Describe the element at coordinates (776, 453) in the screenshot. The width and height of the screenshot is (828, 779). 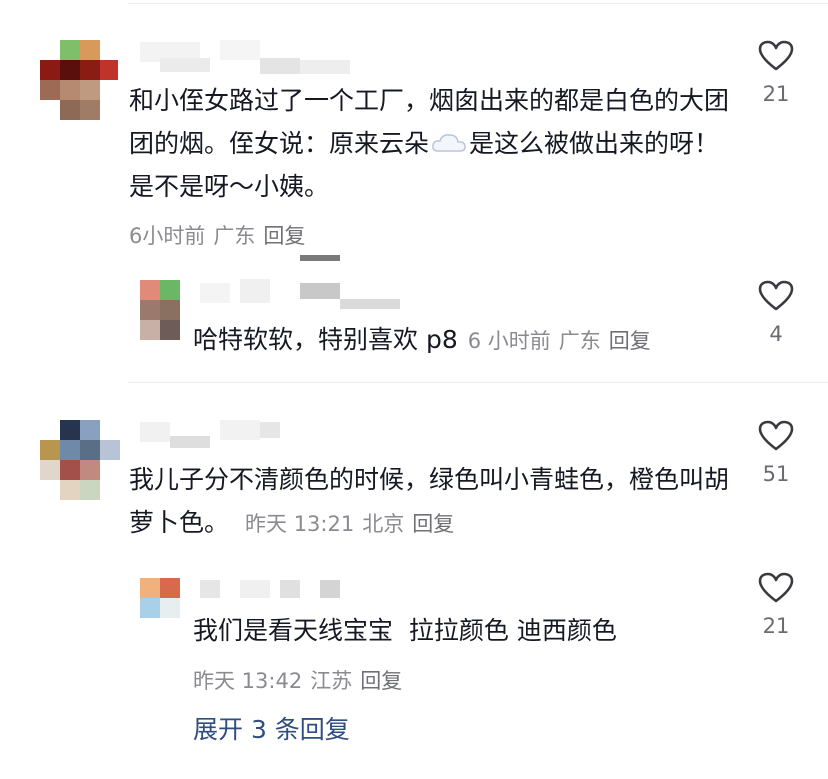
I see `like-button: 51` at that location.